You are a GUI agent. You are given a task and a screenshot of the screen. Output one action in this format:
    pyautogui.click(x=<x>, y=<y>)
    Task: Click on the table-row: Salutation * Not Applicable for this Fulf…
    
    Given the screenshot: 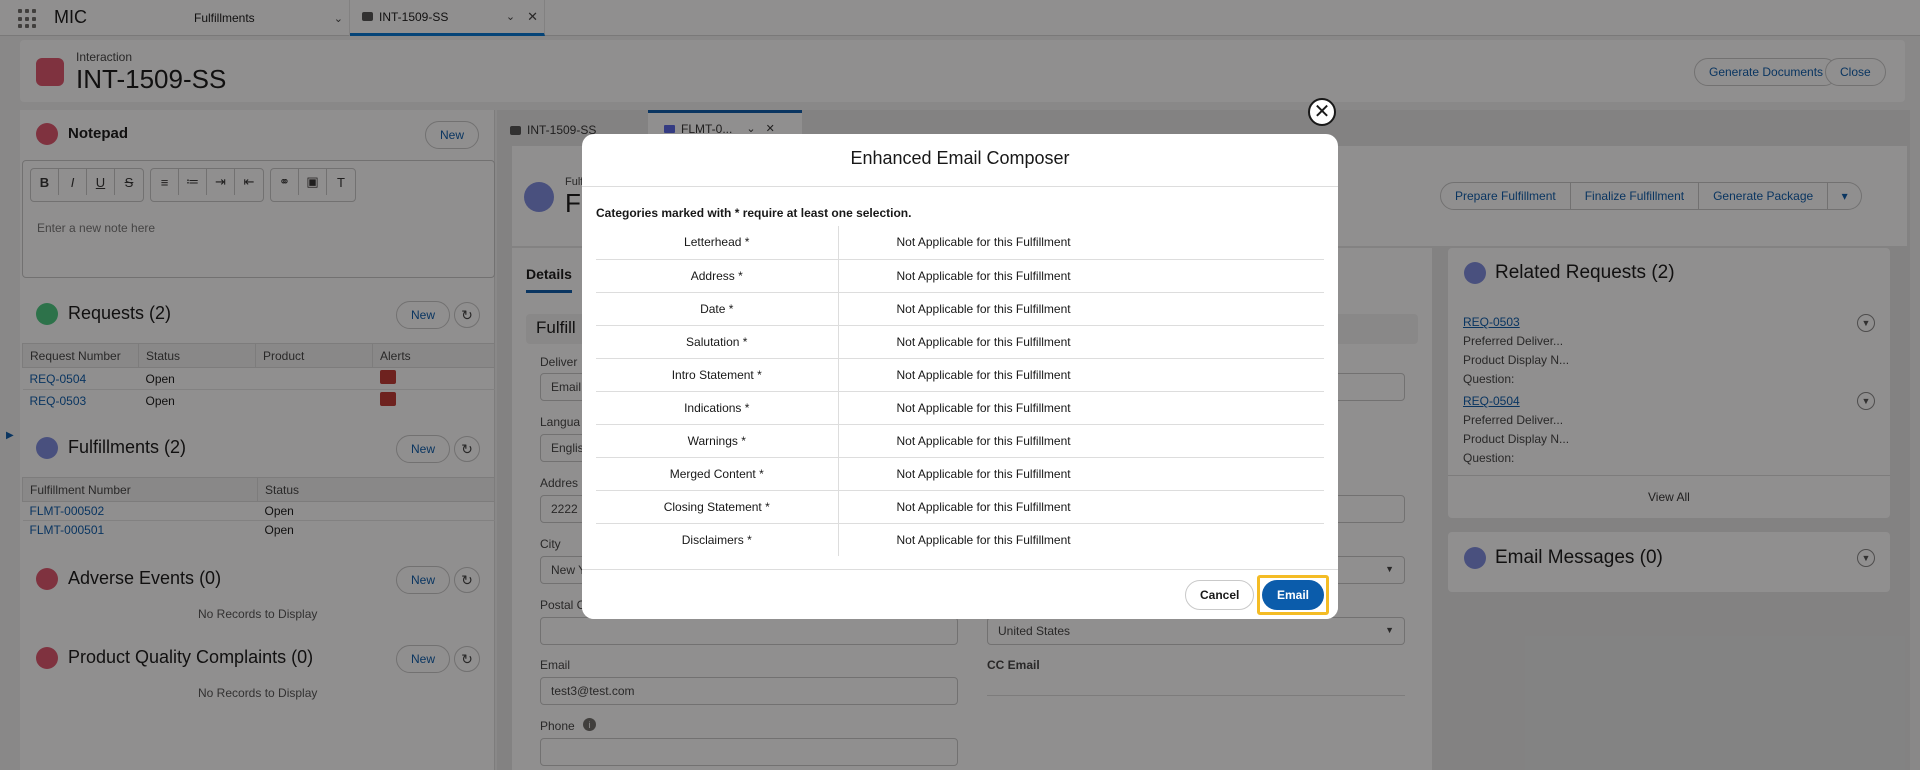 What is the action you would take?
    pyautogui.click(x=960, y=342)
    